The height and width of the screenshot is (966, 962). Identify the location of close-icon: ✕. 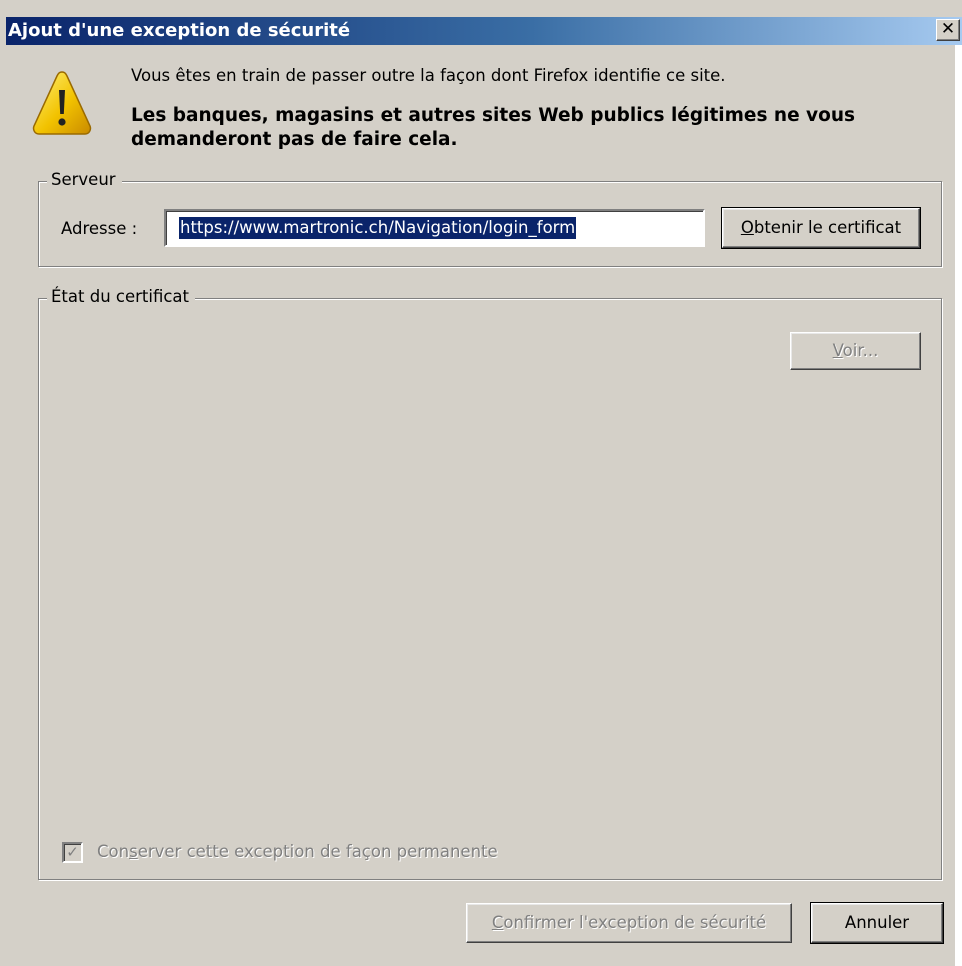
(948, 29).